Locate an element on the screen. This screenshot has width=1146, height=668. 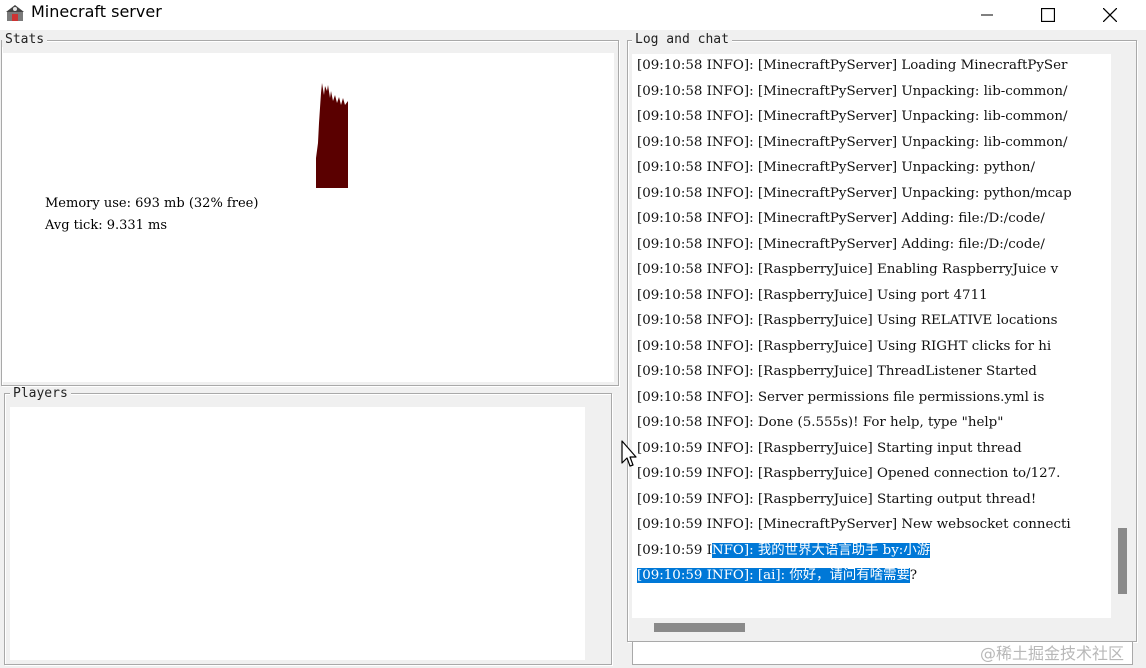
log-legend: Log and chat is located at coordinates (682, 40).